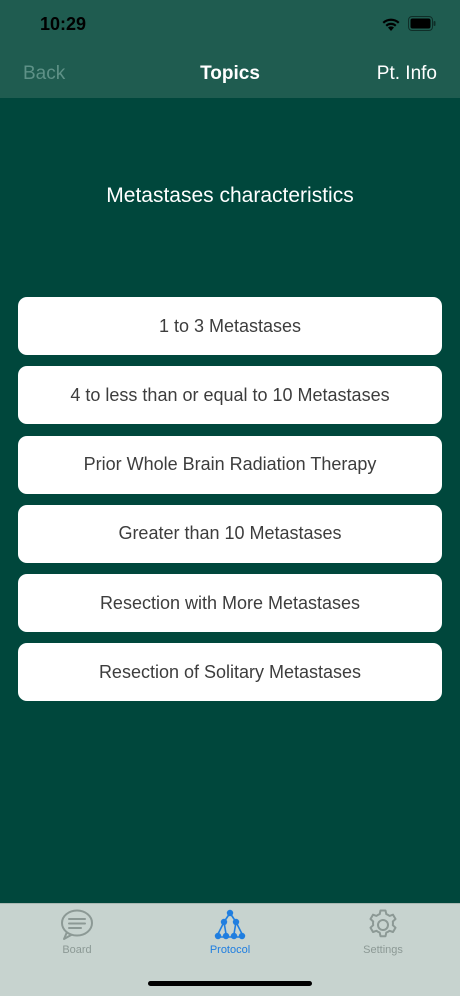  What do you see at coordinates (407, 74) in the screenshot?
I see `patient-info-button: Pt. Info` at bounding box center [407, 74].